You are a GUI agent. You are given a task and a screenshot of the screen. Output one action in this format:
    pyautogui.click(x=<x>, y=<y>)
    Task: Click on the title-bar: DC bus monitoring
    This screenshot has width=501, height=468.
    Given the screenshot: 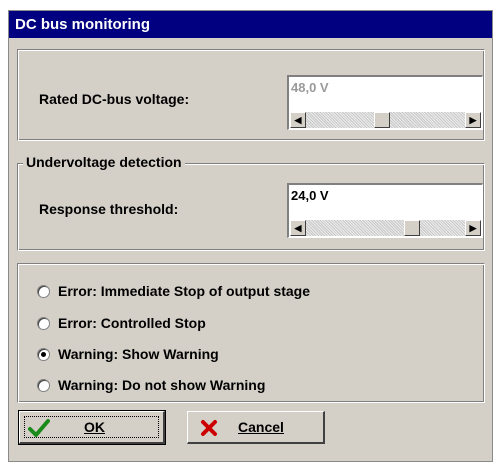 What is the action you would take?
    pyautogui.click(x=250, y=24)
    